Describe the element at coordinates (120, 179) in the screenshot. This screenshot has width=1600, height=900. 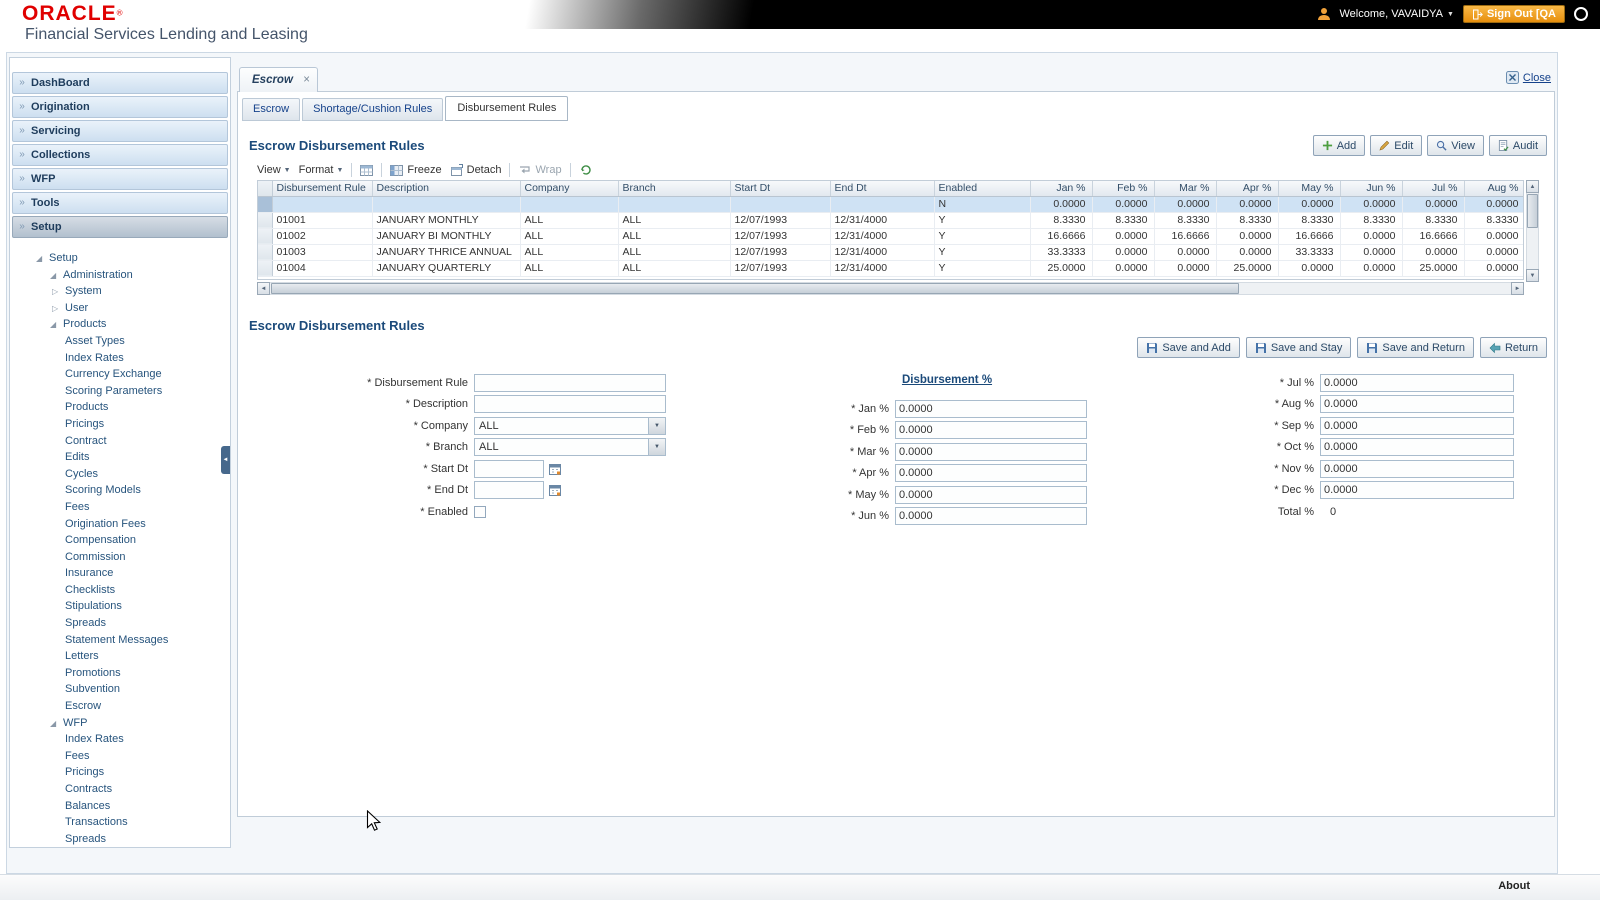
I see `sidebar-item-wfp: » WFP` at that location.